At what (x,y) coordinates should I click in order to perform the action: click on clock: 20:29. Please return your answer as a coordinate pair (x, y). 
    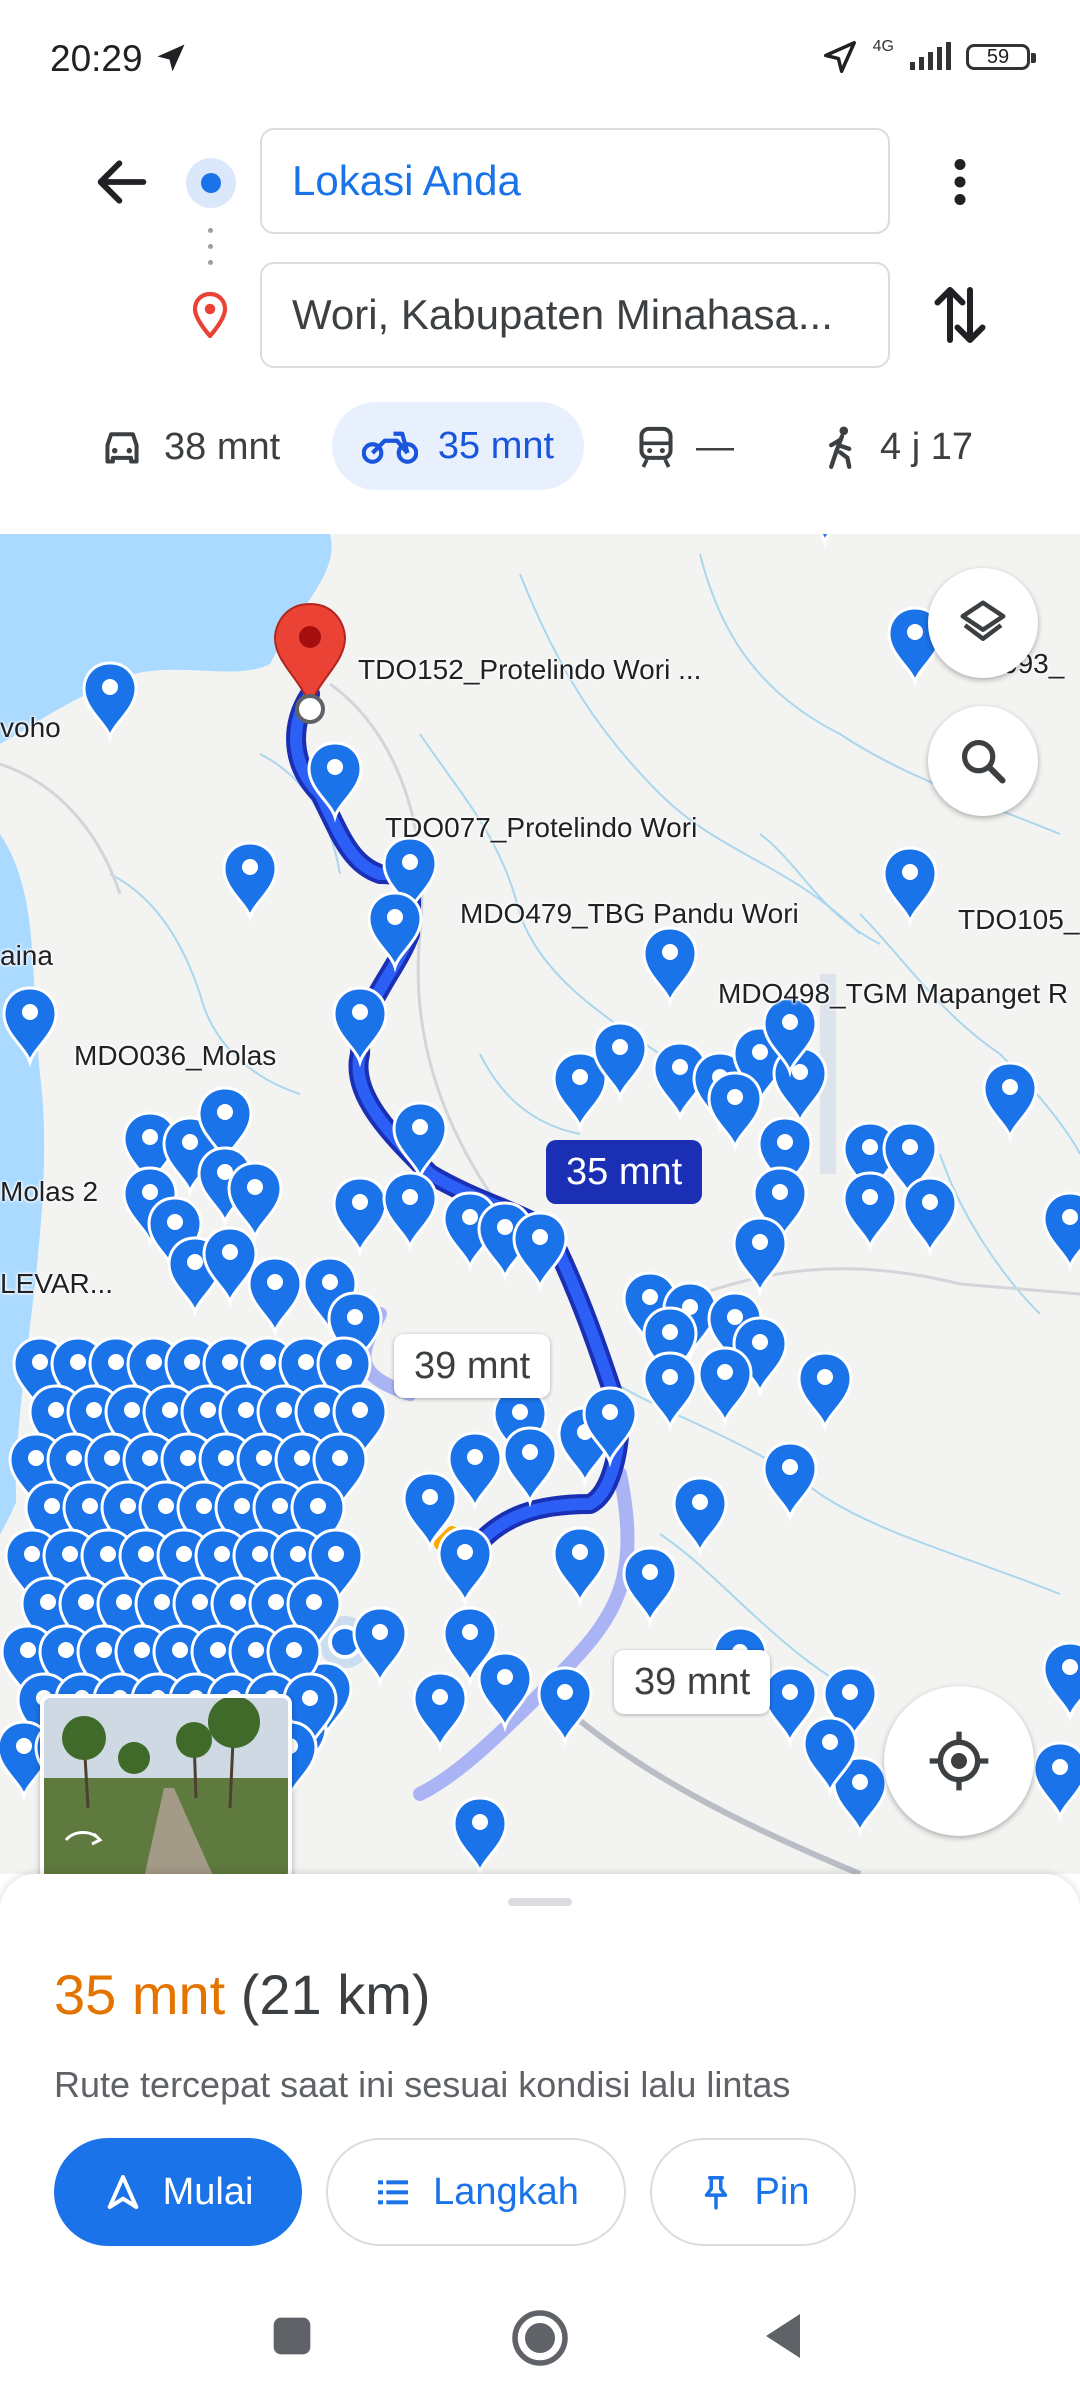
    Looking at the image, I should click on (96, 58).